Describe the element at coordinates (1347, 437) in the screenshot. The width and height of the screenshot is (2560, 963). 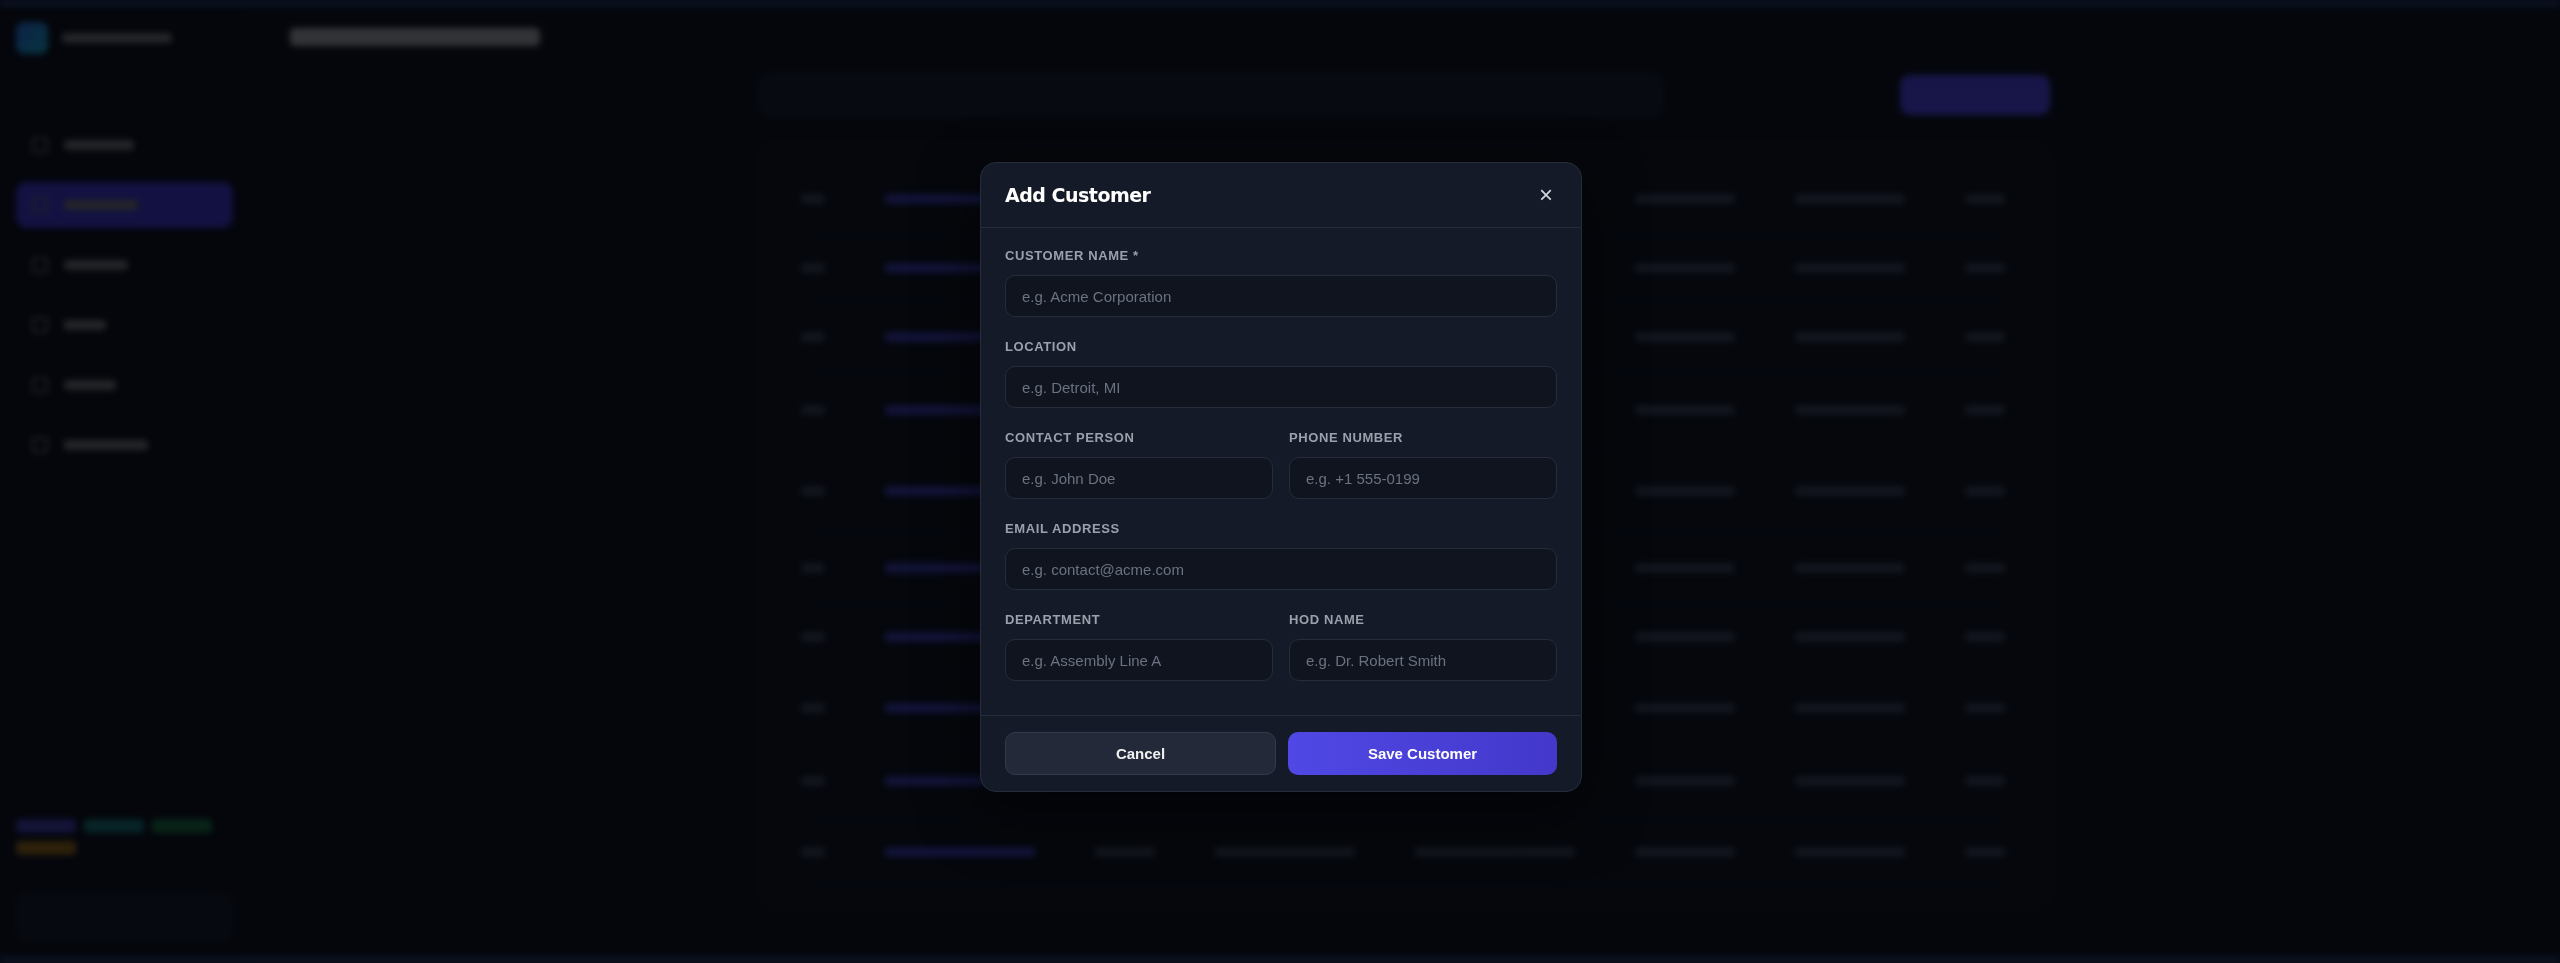
I see `field-label: PHONE NUMBER` at that location.